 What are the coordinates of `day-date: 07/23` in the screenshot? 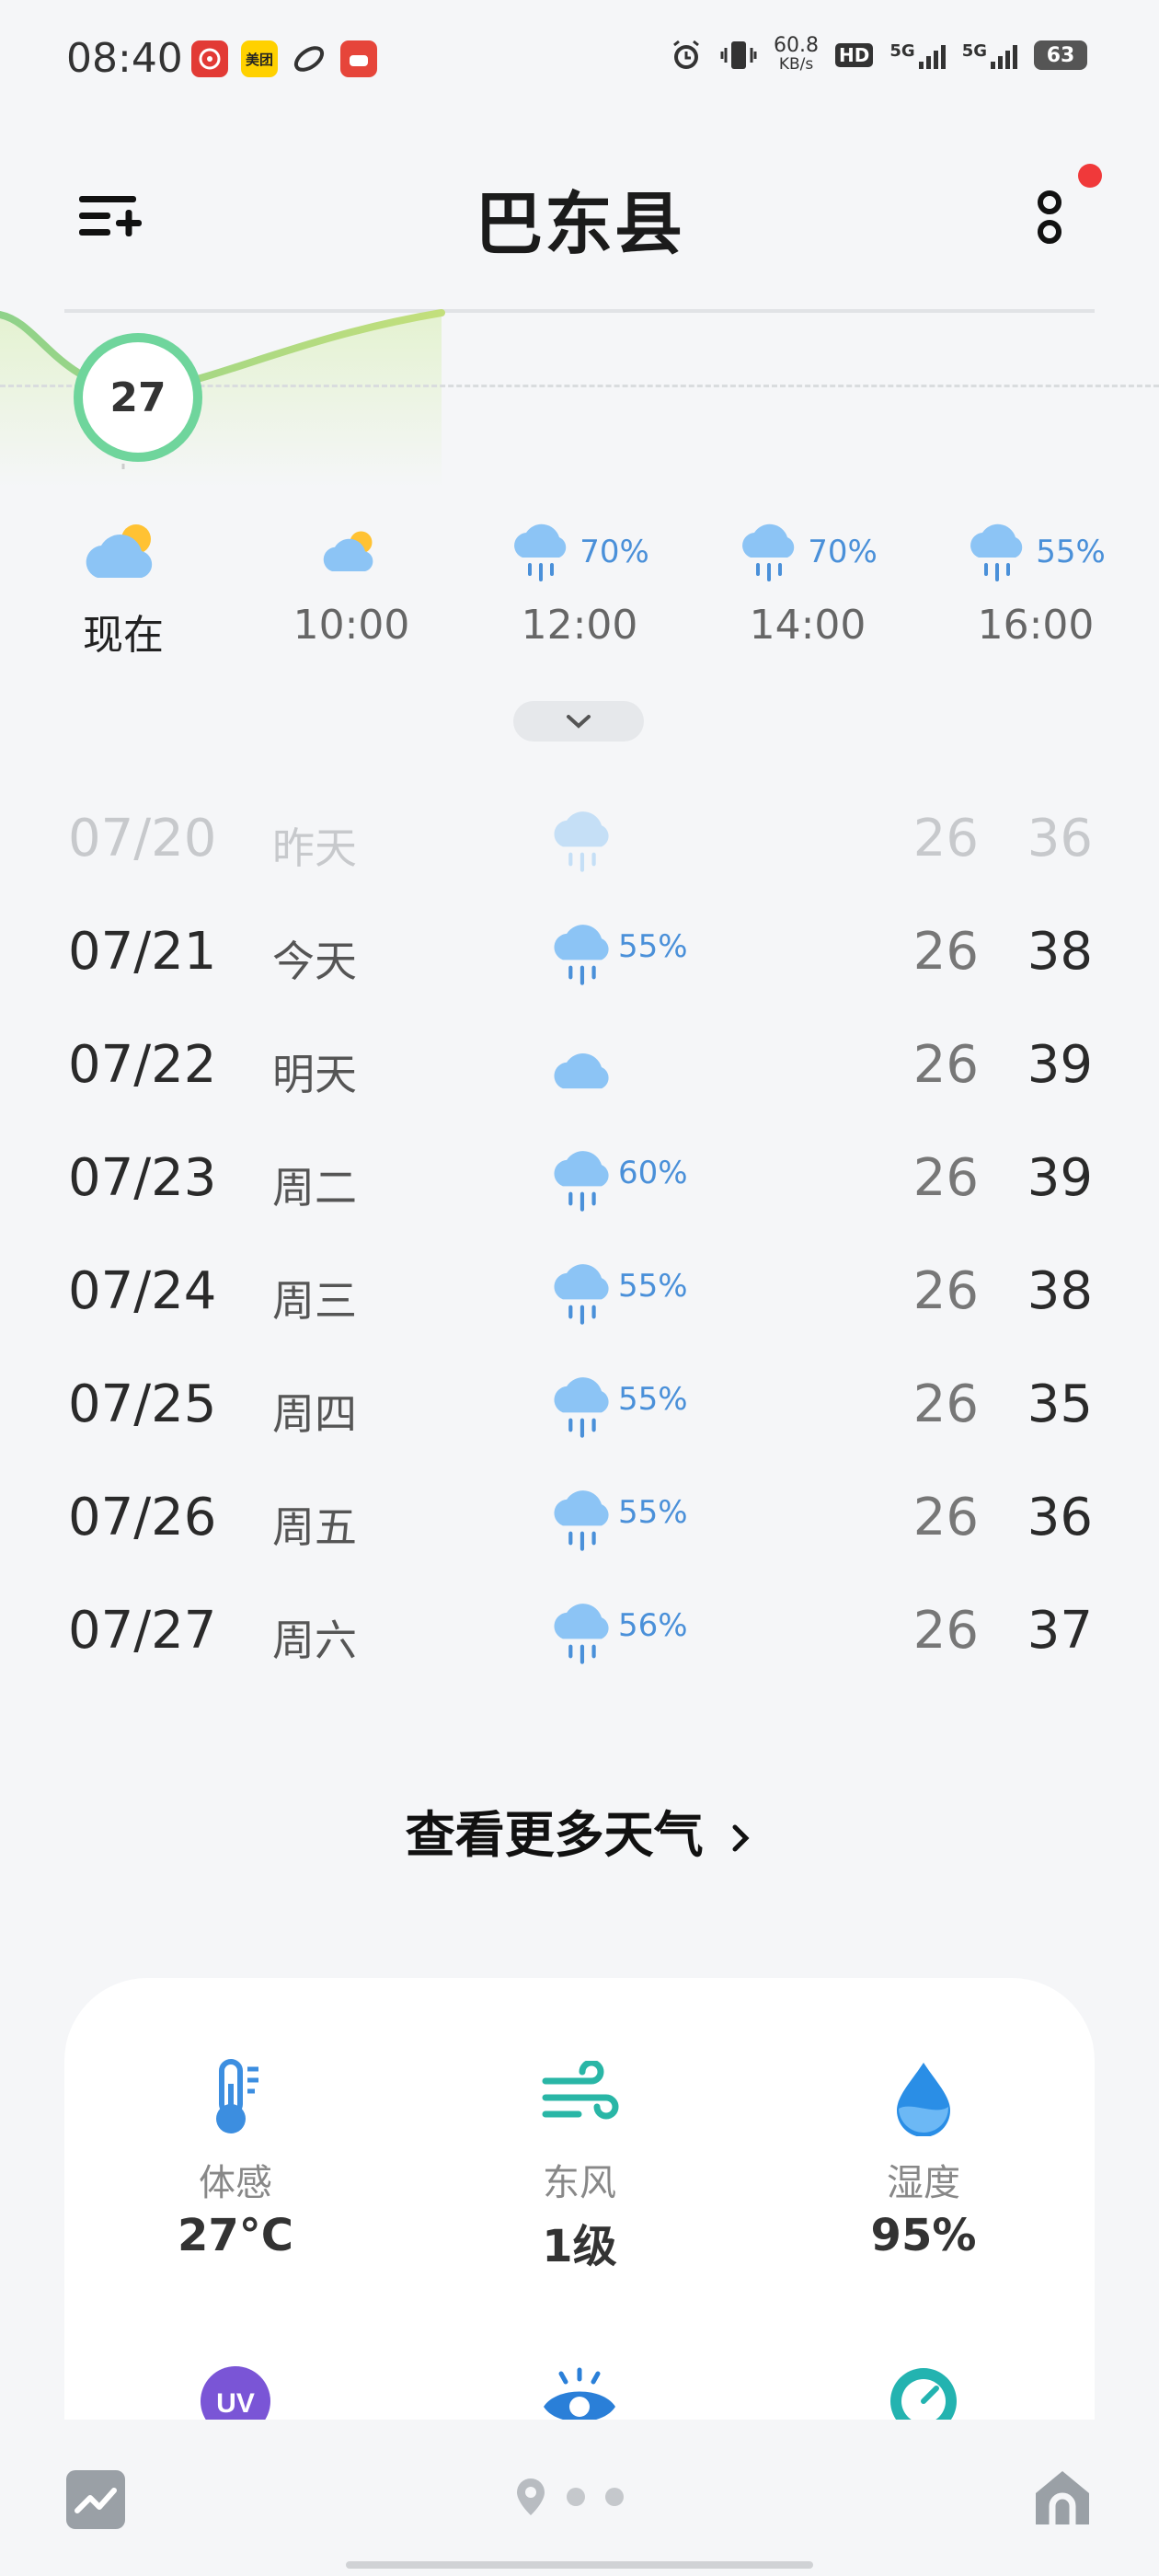 It's located at (142, 1178).